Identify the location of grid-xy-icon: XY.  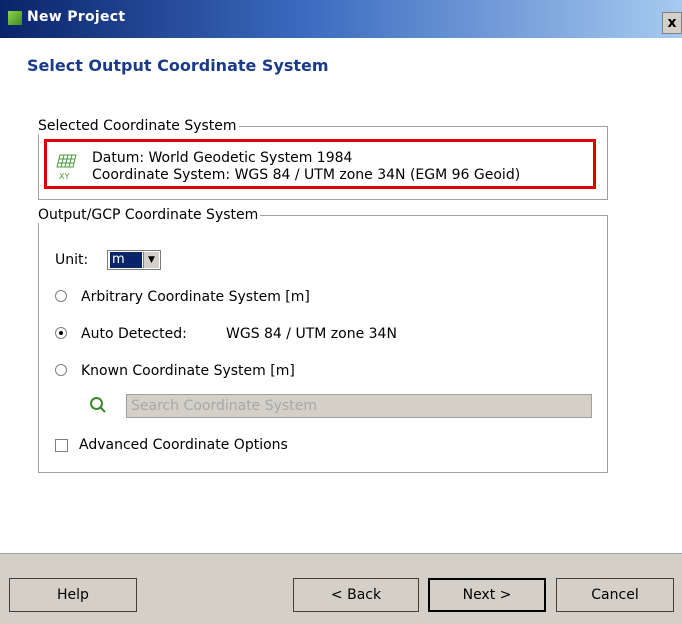
(66, 167).